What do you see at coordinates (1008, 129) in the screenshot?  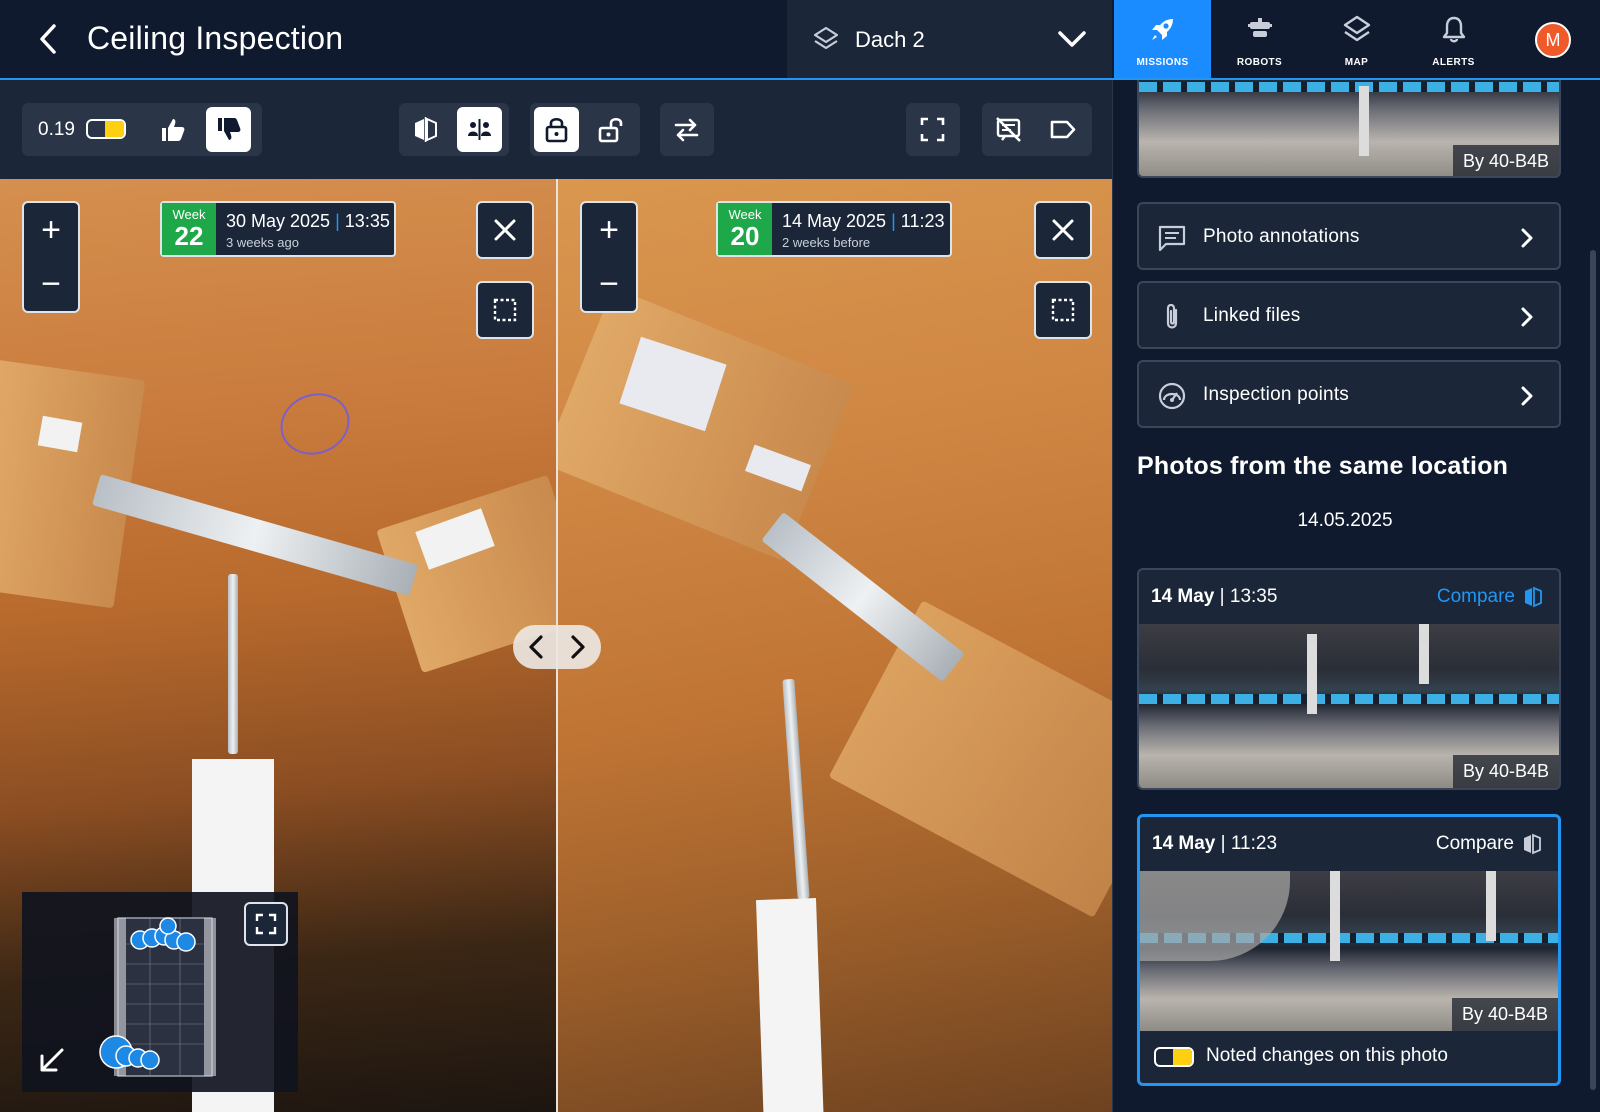 I see `hide-annotations-button` at bounding box center [1008, 129].